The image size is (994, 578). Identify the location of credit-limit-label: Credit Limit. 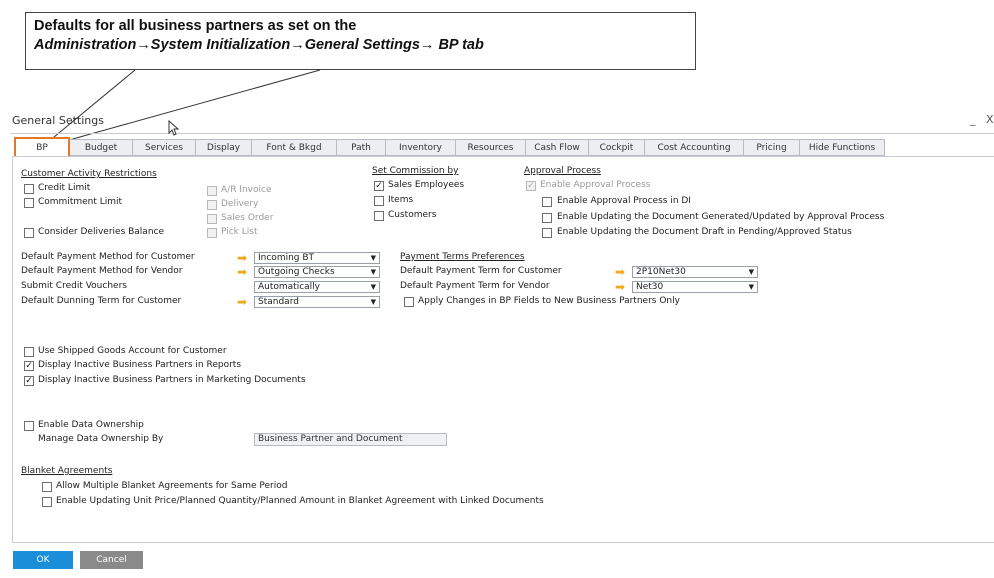
(64, 188).